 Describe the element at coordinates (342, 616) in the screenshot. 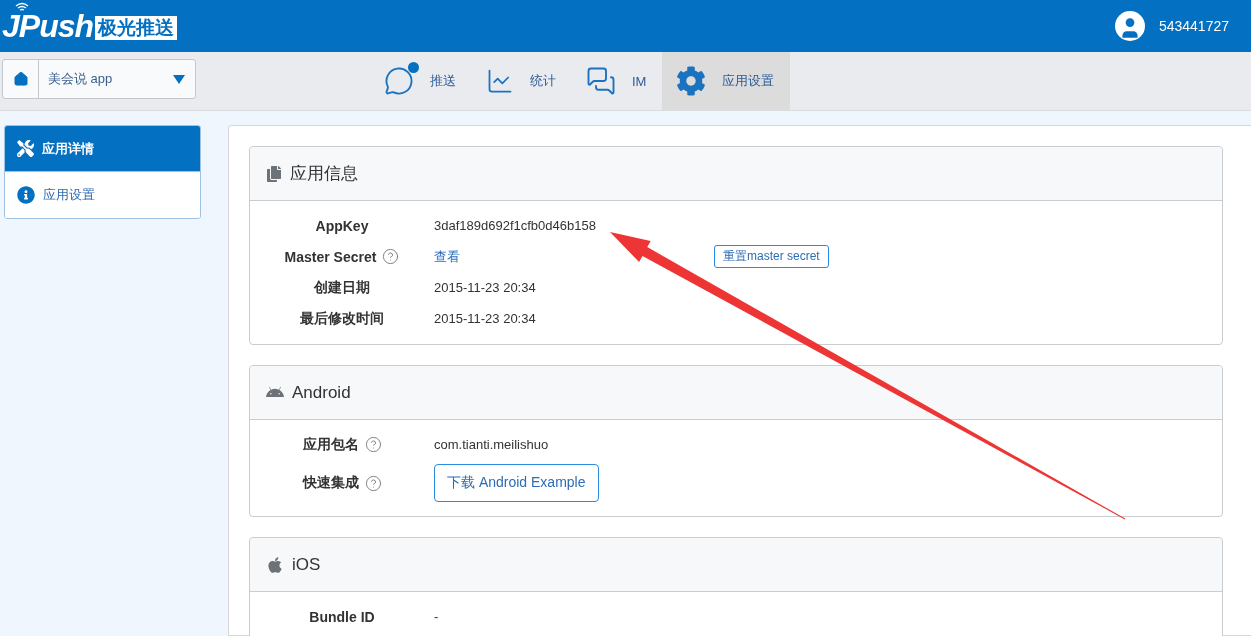

I see `field-label: Bundle ID` at that location.